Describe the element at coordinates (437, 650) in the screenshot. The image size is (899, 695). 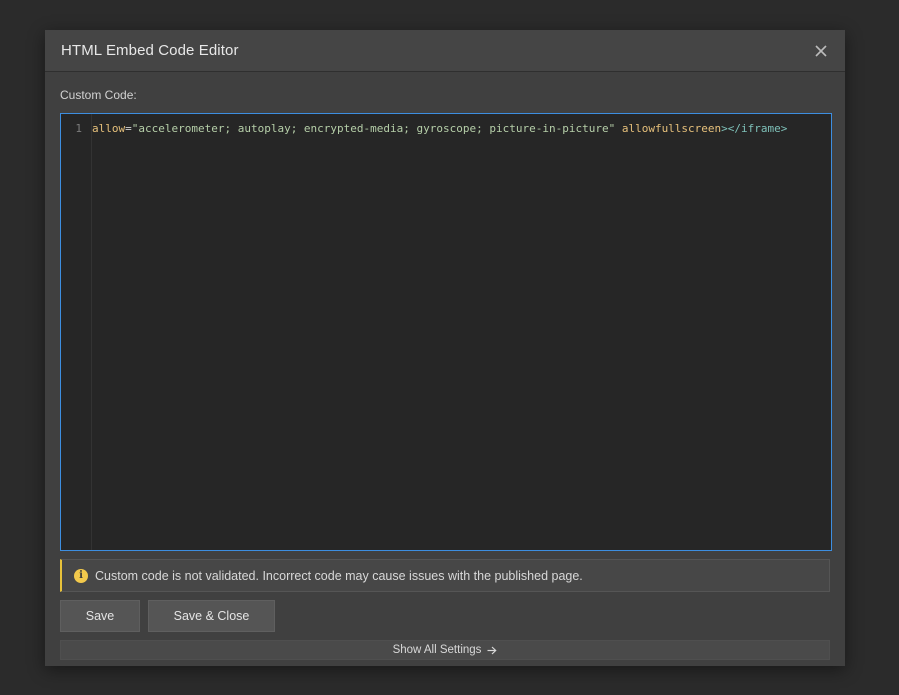
I see `show-all-settings-label: Show All Settings` at that location.